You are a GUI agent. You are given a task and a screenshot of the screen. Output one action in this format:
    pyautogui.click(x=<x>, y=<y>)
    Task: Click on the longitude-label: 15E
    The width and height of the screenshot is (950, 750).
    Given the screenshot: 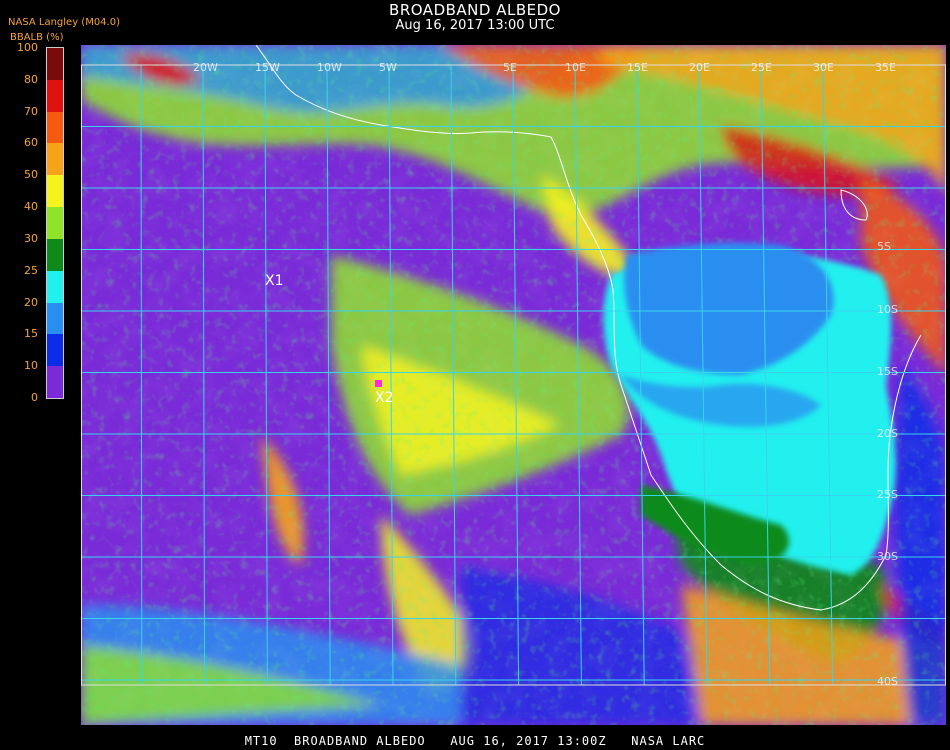 What is the action you would take?
    pyautogui.click(x=637, y=67)
    